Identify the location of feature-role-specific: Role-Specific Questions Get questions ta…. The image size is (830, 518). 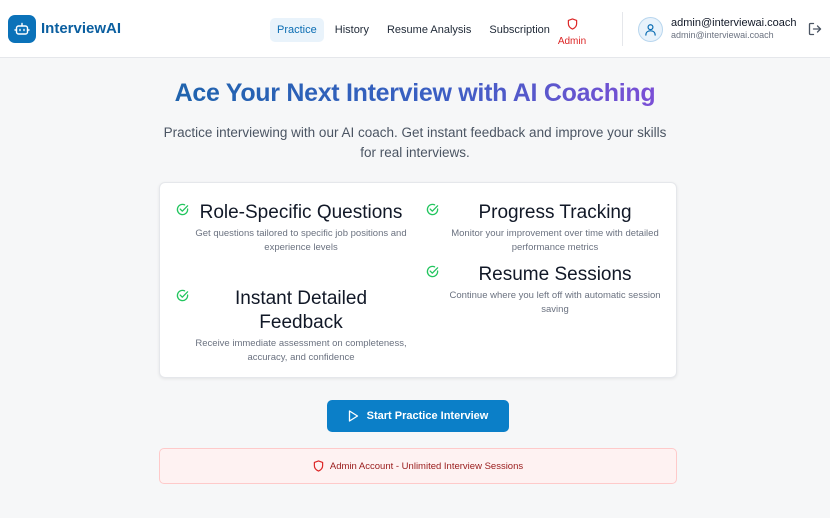
(292, 227).